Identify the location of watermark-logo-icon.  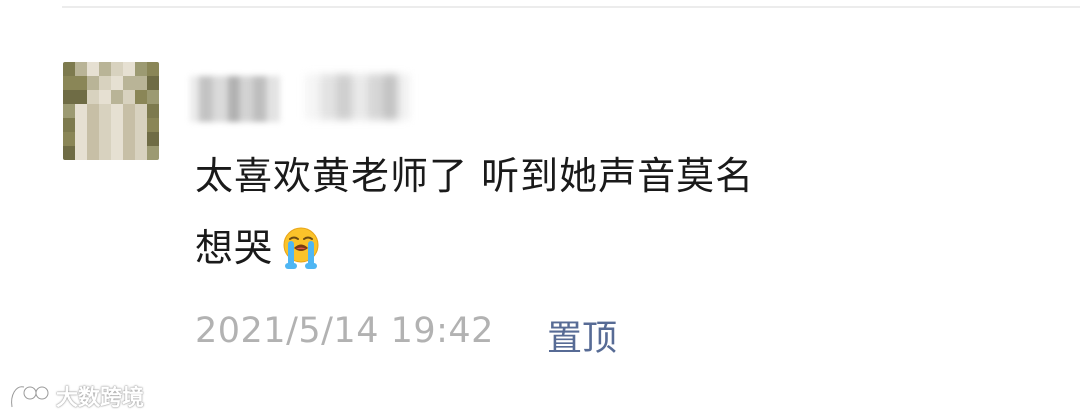
(30, 396).